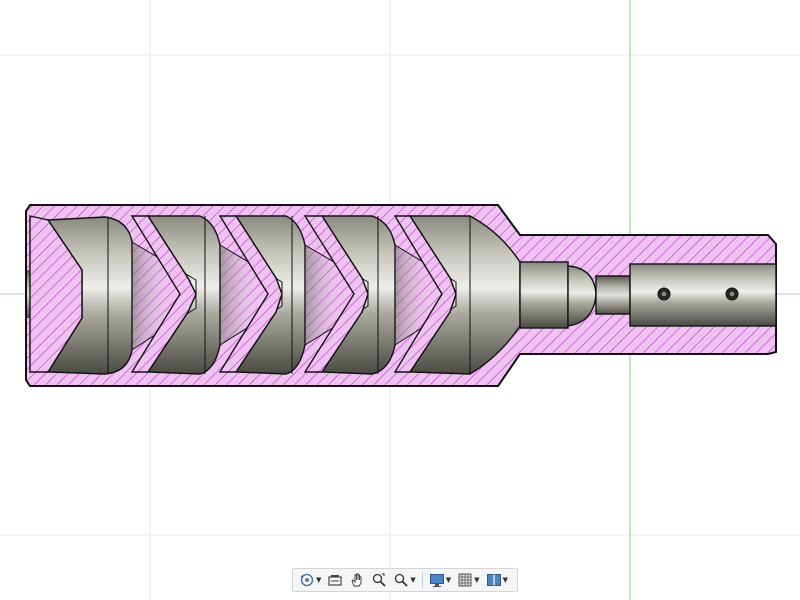  What do you see at coordinates (307, 580) in the screenshot?
I see `orbit-icon` at bounding box center [307, 580].